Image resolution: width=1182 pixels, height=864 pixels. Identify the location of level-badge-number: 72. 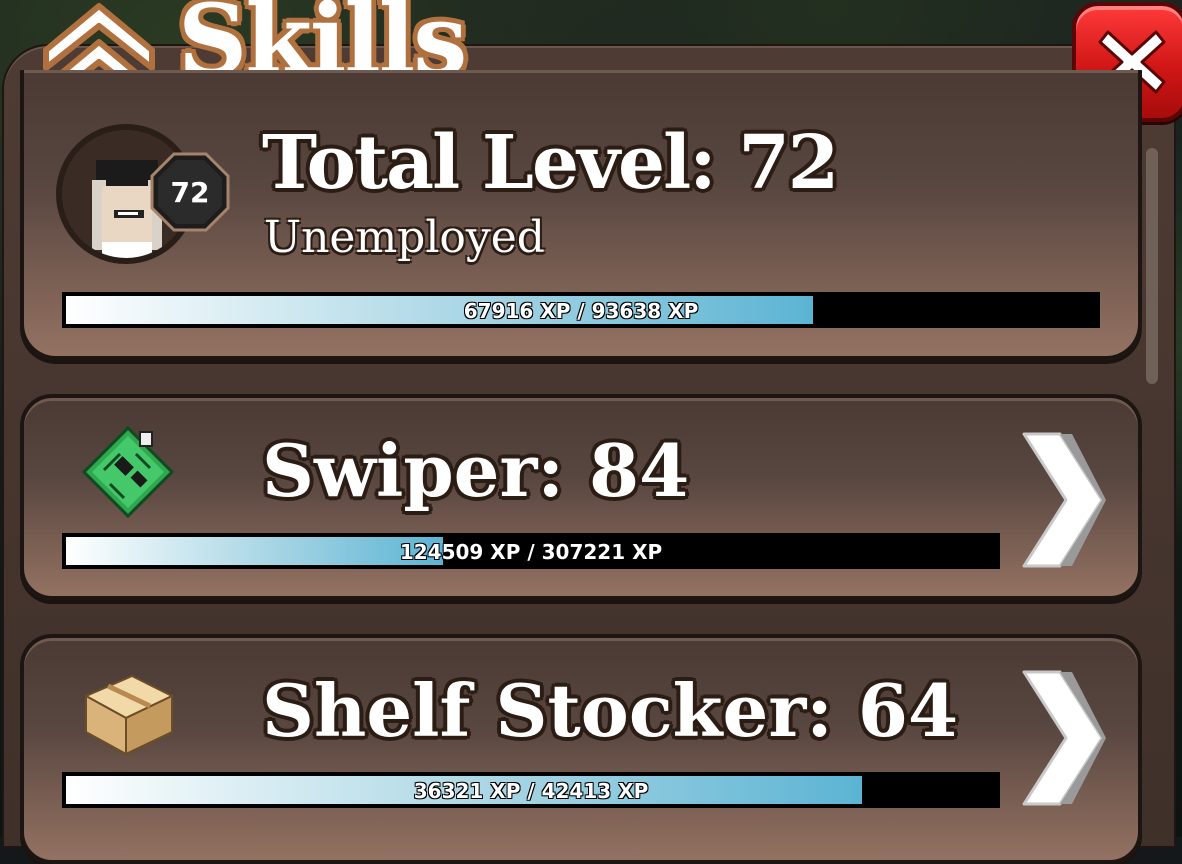
(190, 192).